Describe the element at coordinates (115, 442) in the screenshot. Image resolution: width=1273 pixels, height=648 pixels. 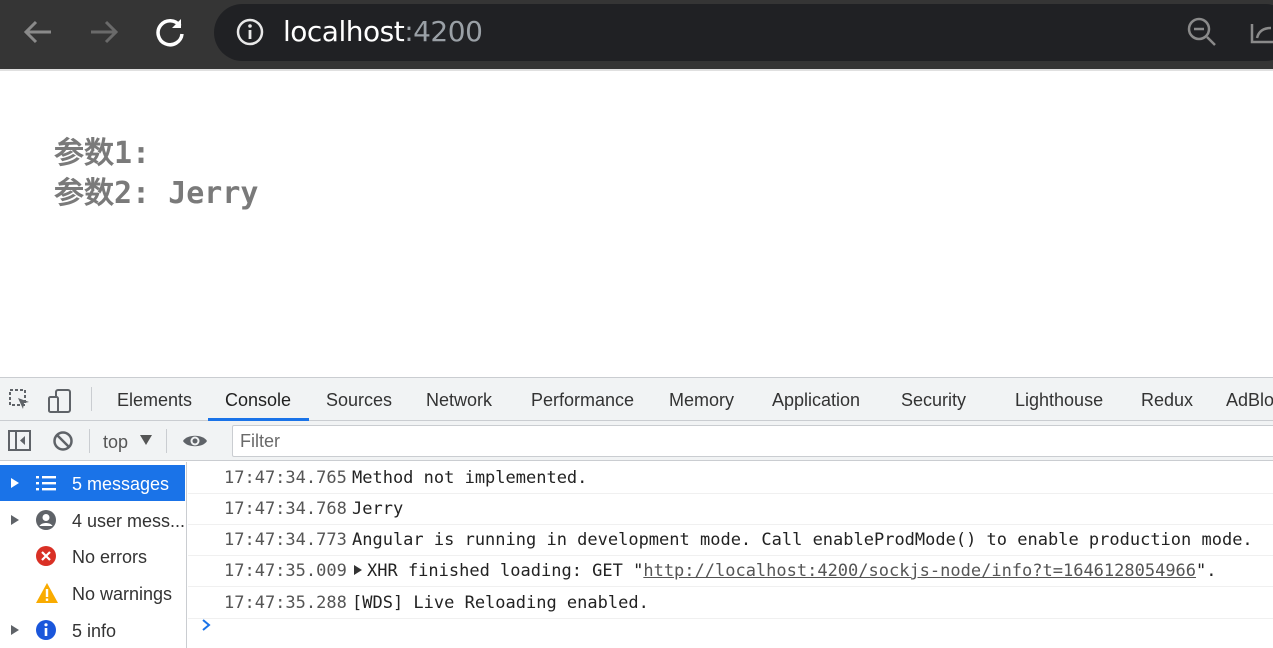
I see `context-select: top` at that location.